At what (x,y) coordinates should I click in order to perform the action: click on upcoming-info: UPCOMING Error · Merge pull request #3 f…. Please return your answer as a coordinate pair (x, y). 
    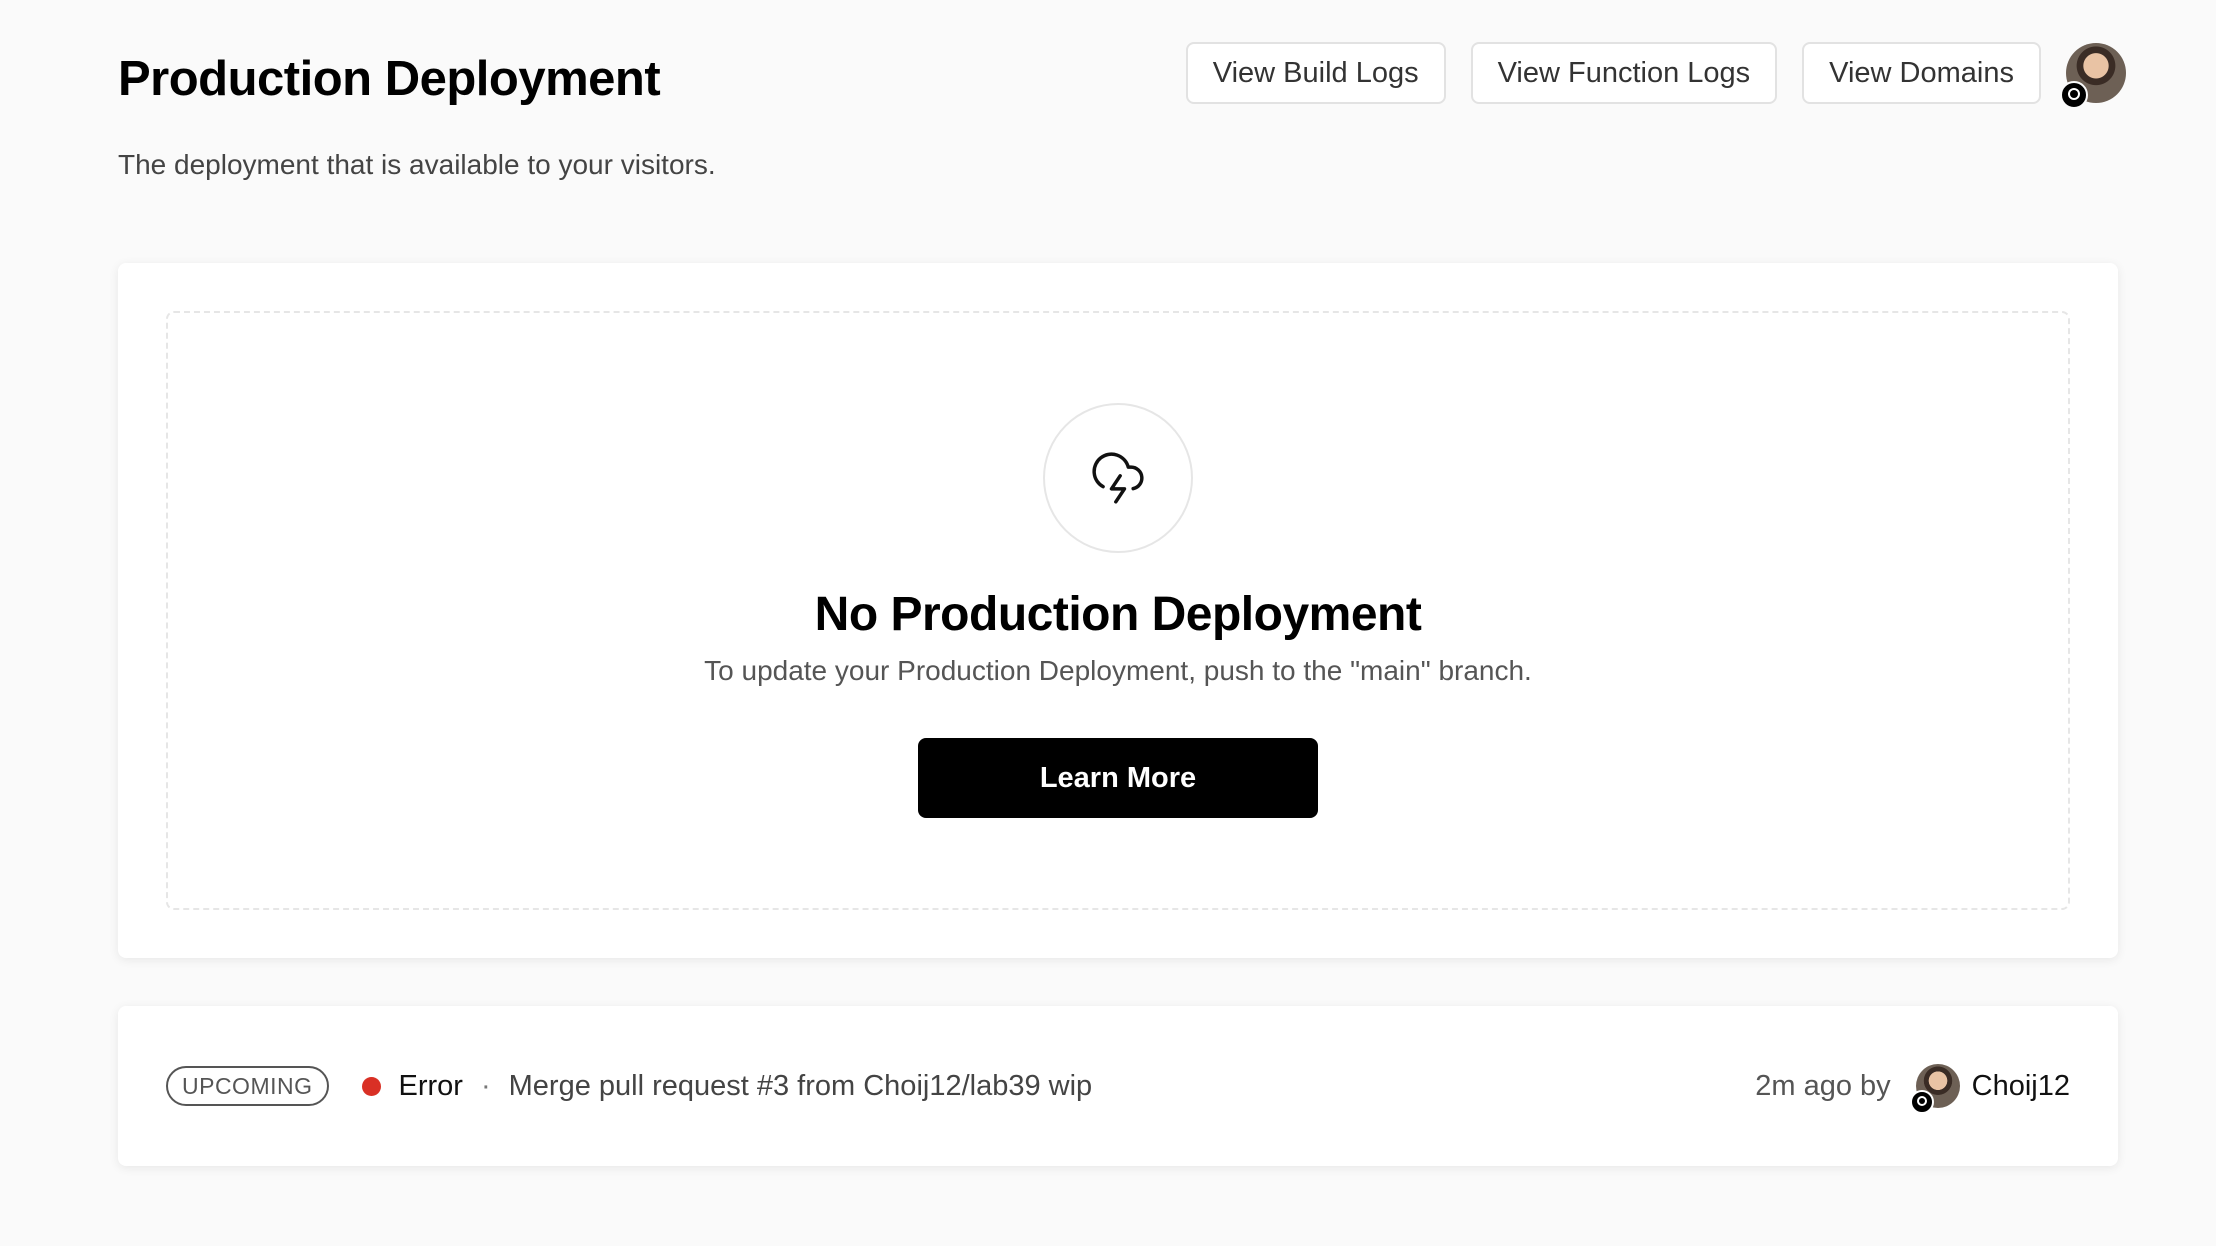
    Looking at the image, I should click on (629, 1086).